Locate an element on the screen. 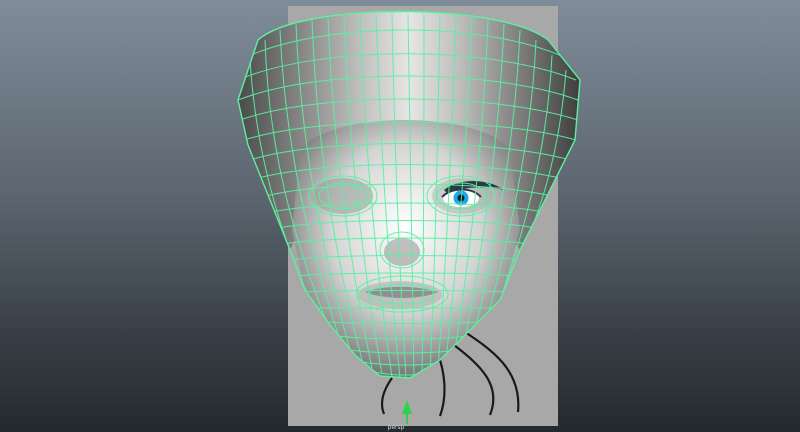 The height and width of the screenshot is (432, 800). manipulator-label: persp is located at coordinates (396, 427).